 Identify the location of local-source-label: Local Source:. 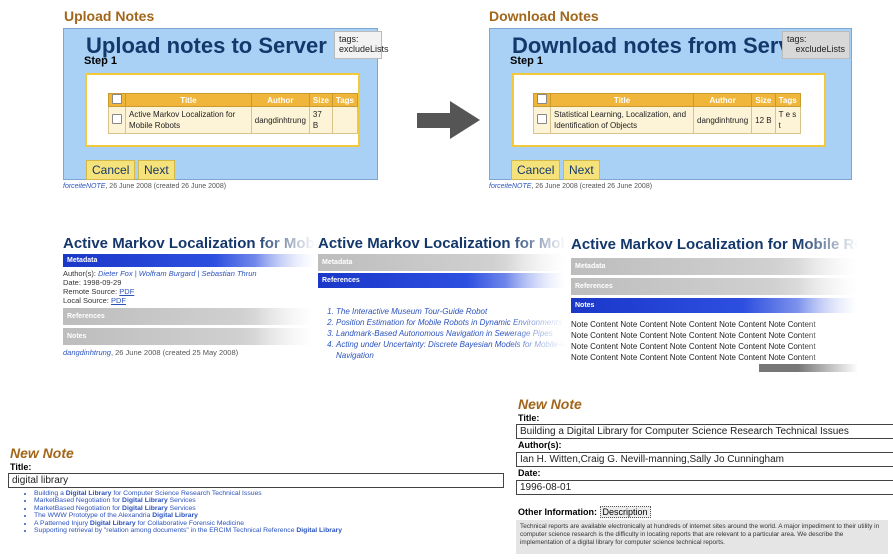
(87, 300).